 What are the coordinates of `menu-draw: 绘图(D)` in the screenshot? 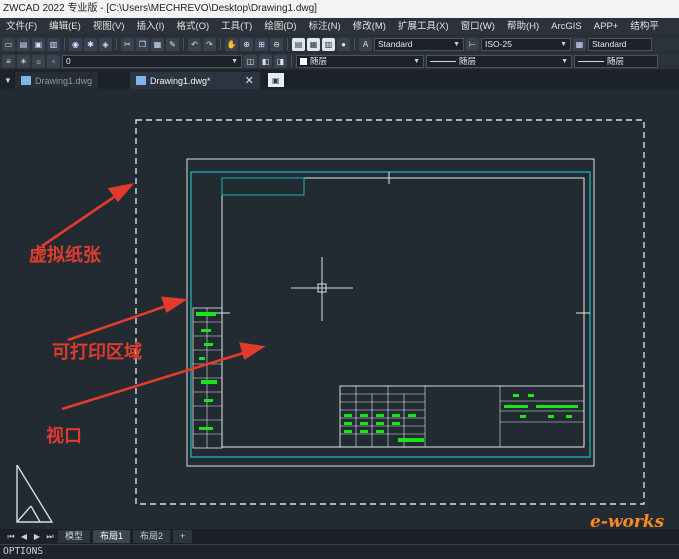 It's located at (280, 26).